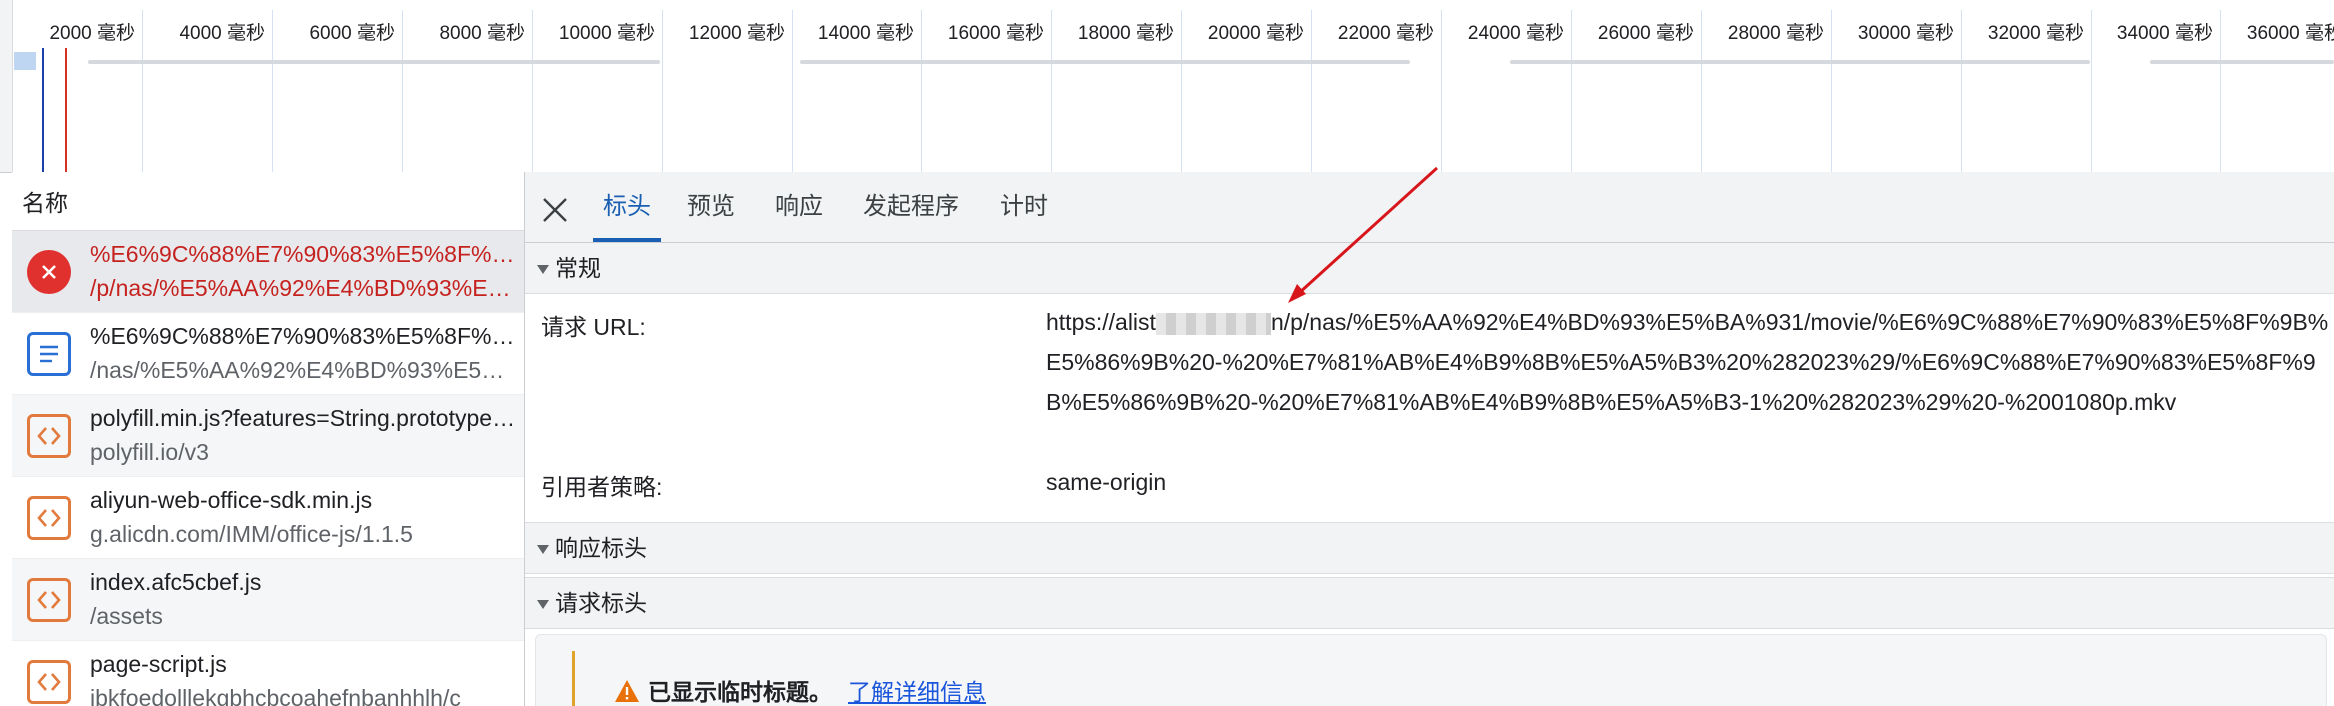 The width and height of the screenshot is (2334, 706). Describe the element at coordinates (66, 110) in the screenshot. I see `load-event-marker` at that location.